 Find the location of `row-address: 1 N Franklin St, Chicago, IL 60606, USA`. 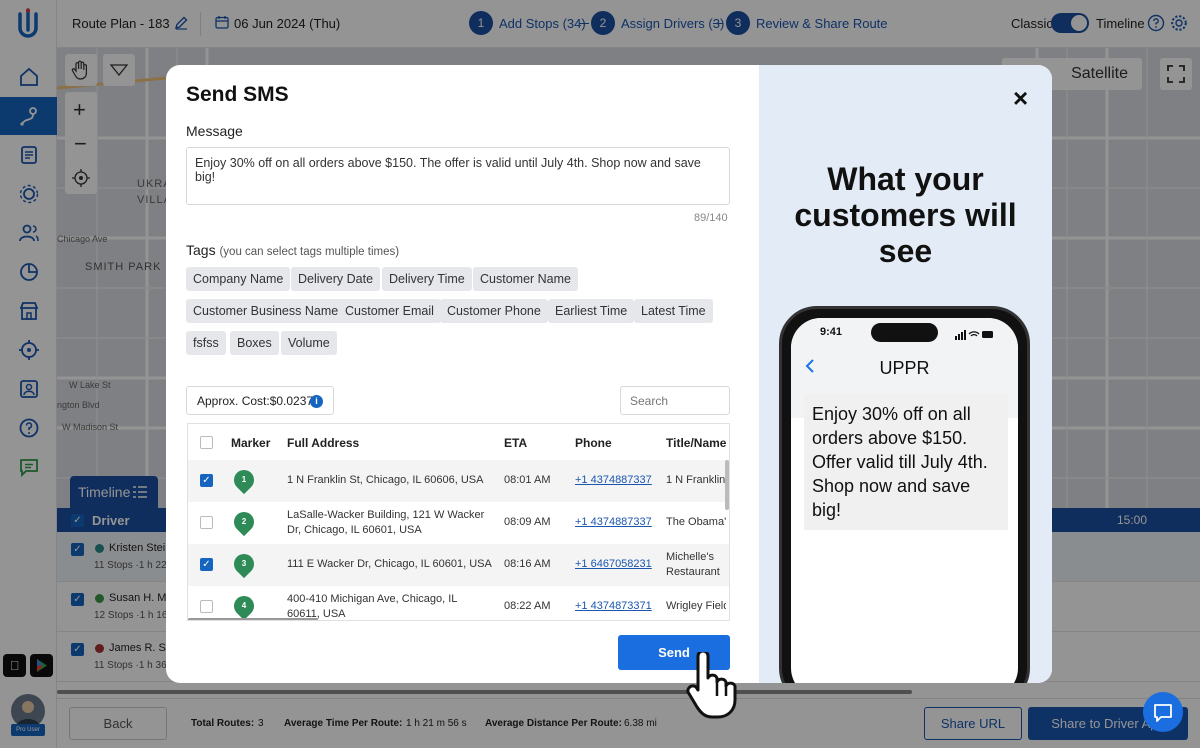

row-address: 1 N Franklin St, Chicago, IL 60606, USA is located at coordinates (385, 480).